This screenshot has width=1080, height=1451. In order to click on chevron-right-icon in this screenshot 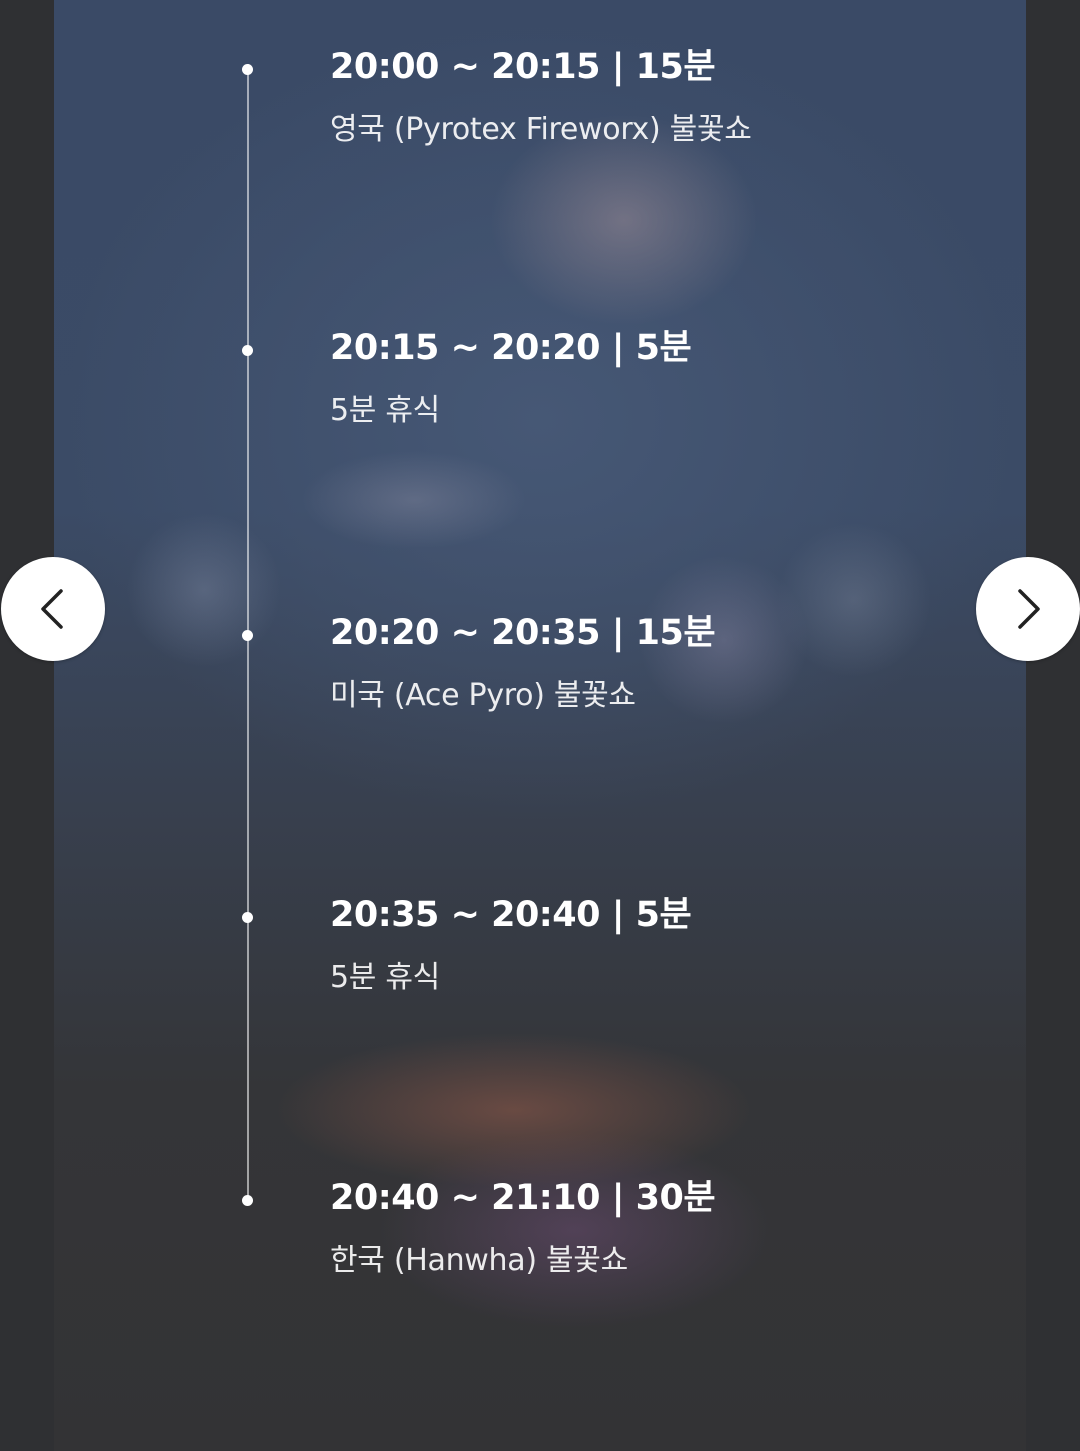, I will do `click(1029, 609)`.